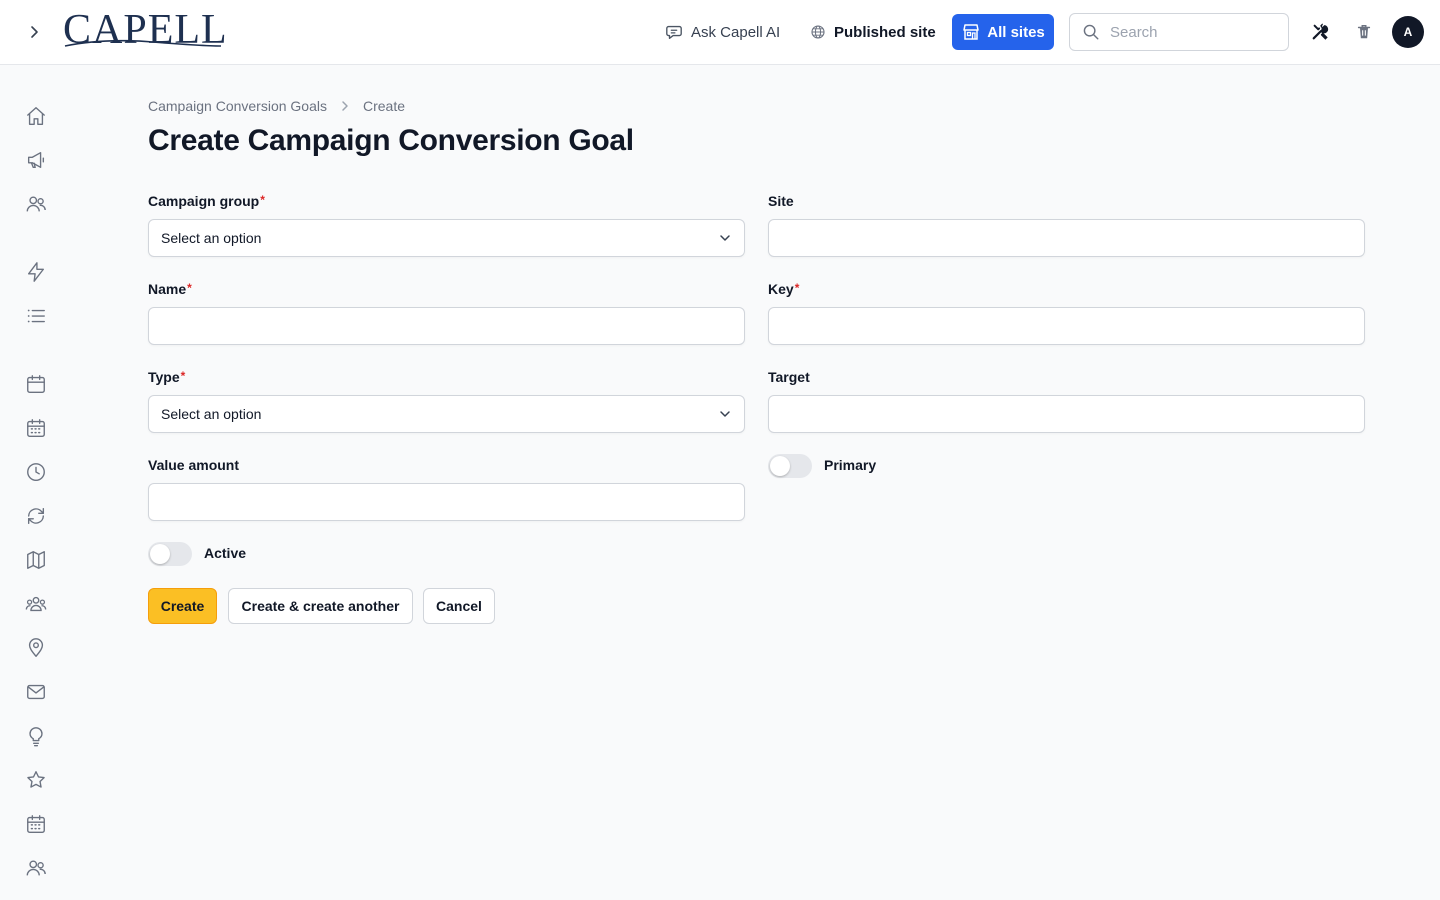 The image size is (1440, 900). I want to click on target-input, so click(1066, 414).